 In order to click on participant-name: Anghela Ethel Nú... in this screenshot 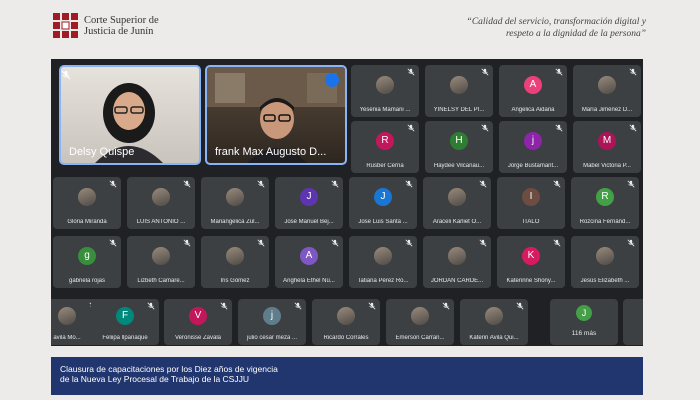, I will do `click(309, 281)`.